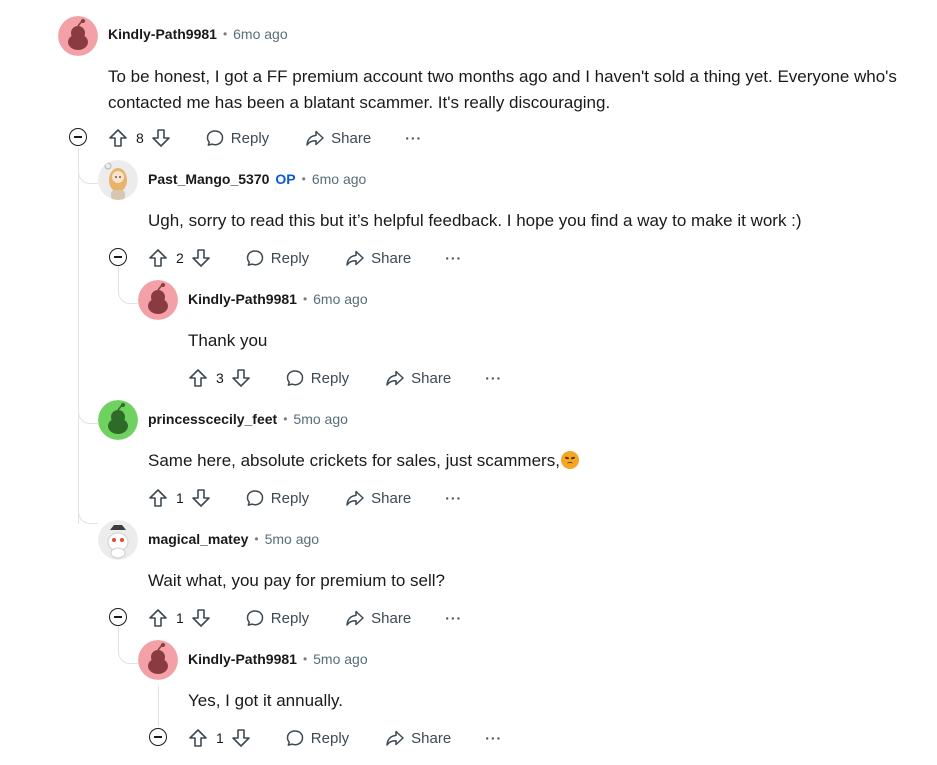 The image size is (937, 765). I want to click on comment-meta: magical_matey • 5mo ago, so click(233, 539).